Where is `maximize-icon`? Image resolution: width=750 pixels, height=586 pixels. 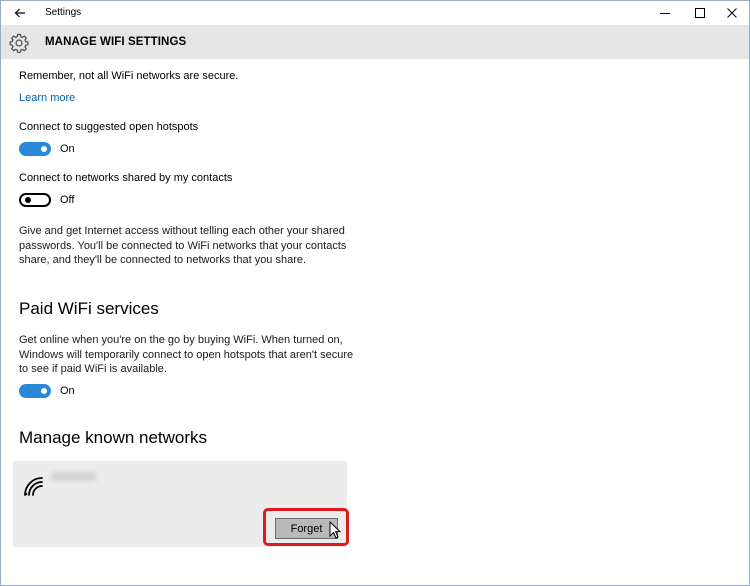
maximize-icon is located at coordinates (700, 13).